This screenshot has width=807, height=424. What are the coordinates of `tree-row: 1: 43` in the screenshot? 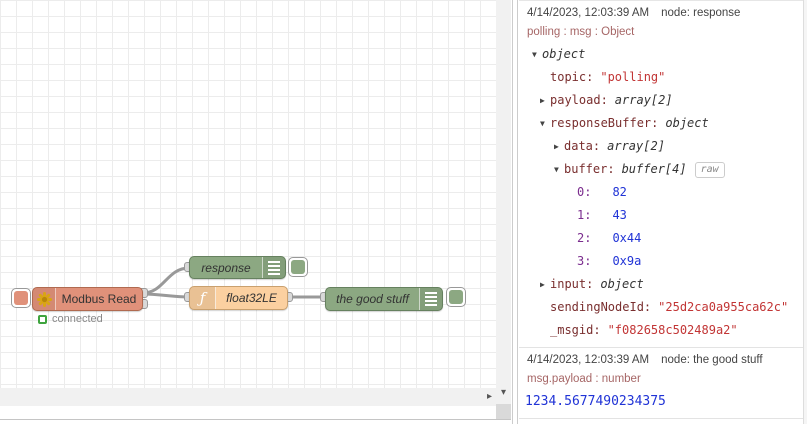 It's located at (663, 215).